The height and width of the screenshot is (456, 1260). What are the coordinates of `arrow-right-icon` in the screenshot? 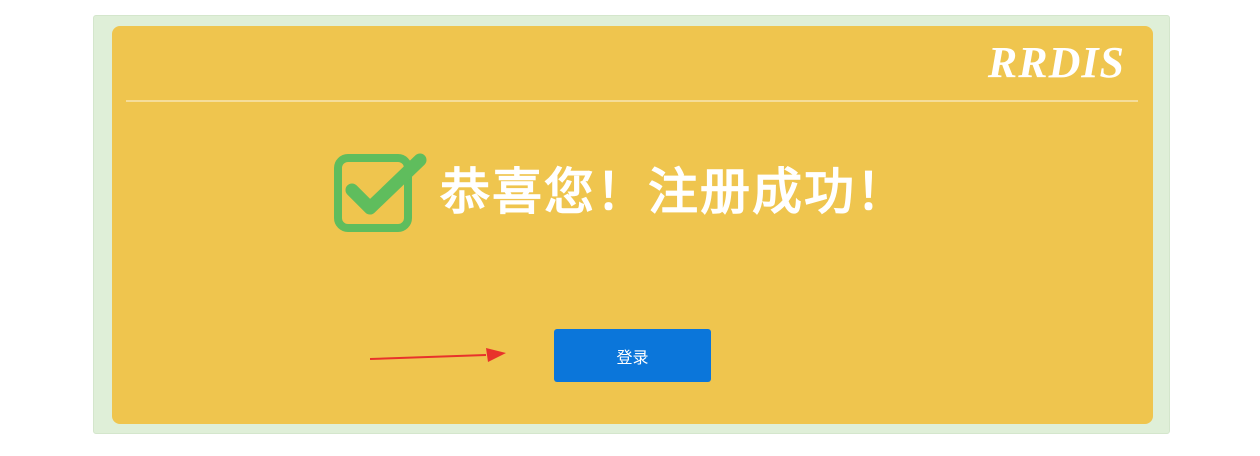 It's located at (438, 355).